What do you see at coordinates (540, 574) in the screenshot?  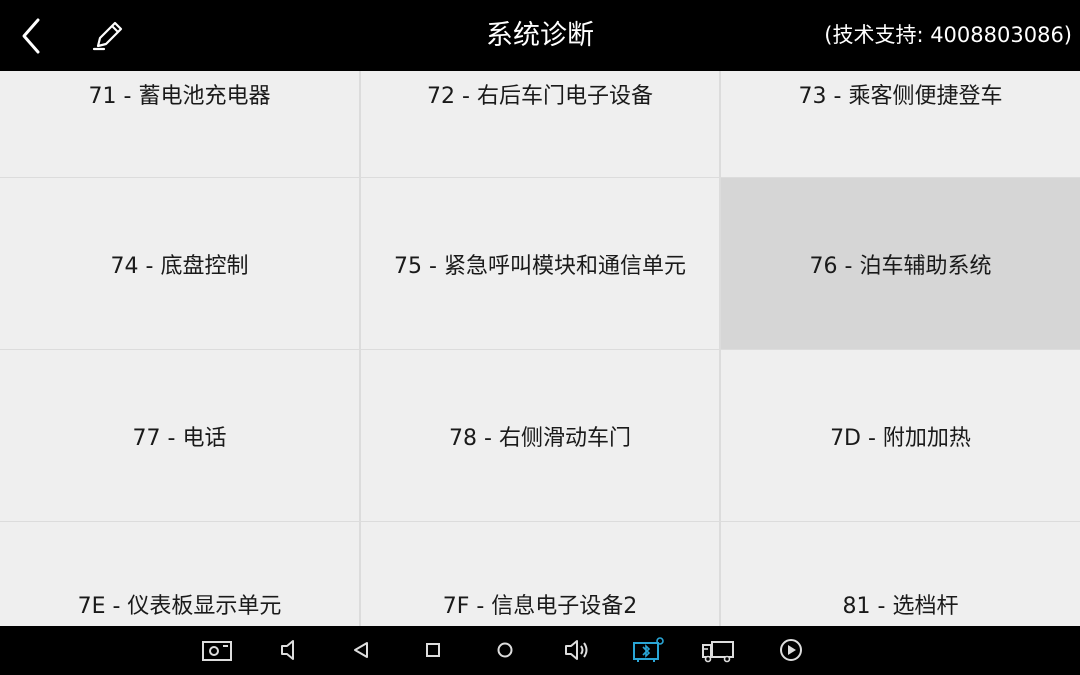 I see `system-item-7f: 7F - 信息电子设备2` at bounding box center [540, 574].